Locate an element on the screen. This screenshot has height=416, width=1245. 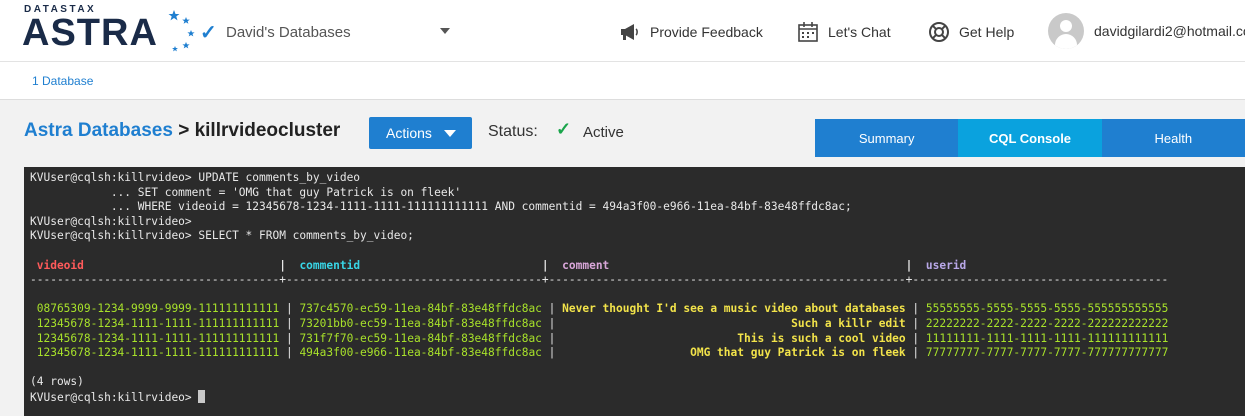
tab-cql-console: CQL Console is located at coordinates (1030, 138).